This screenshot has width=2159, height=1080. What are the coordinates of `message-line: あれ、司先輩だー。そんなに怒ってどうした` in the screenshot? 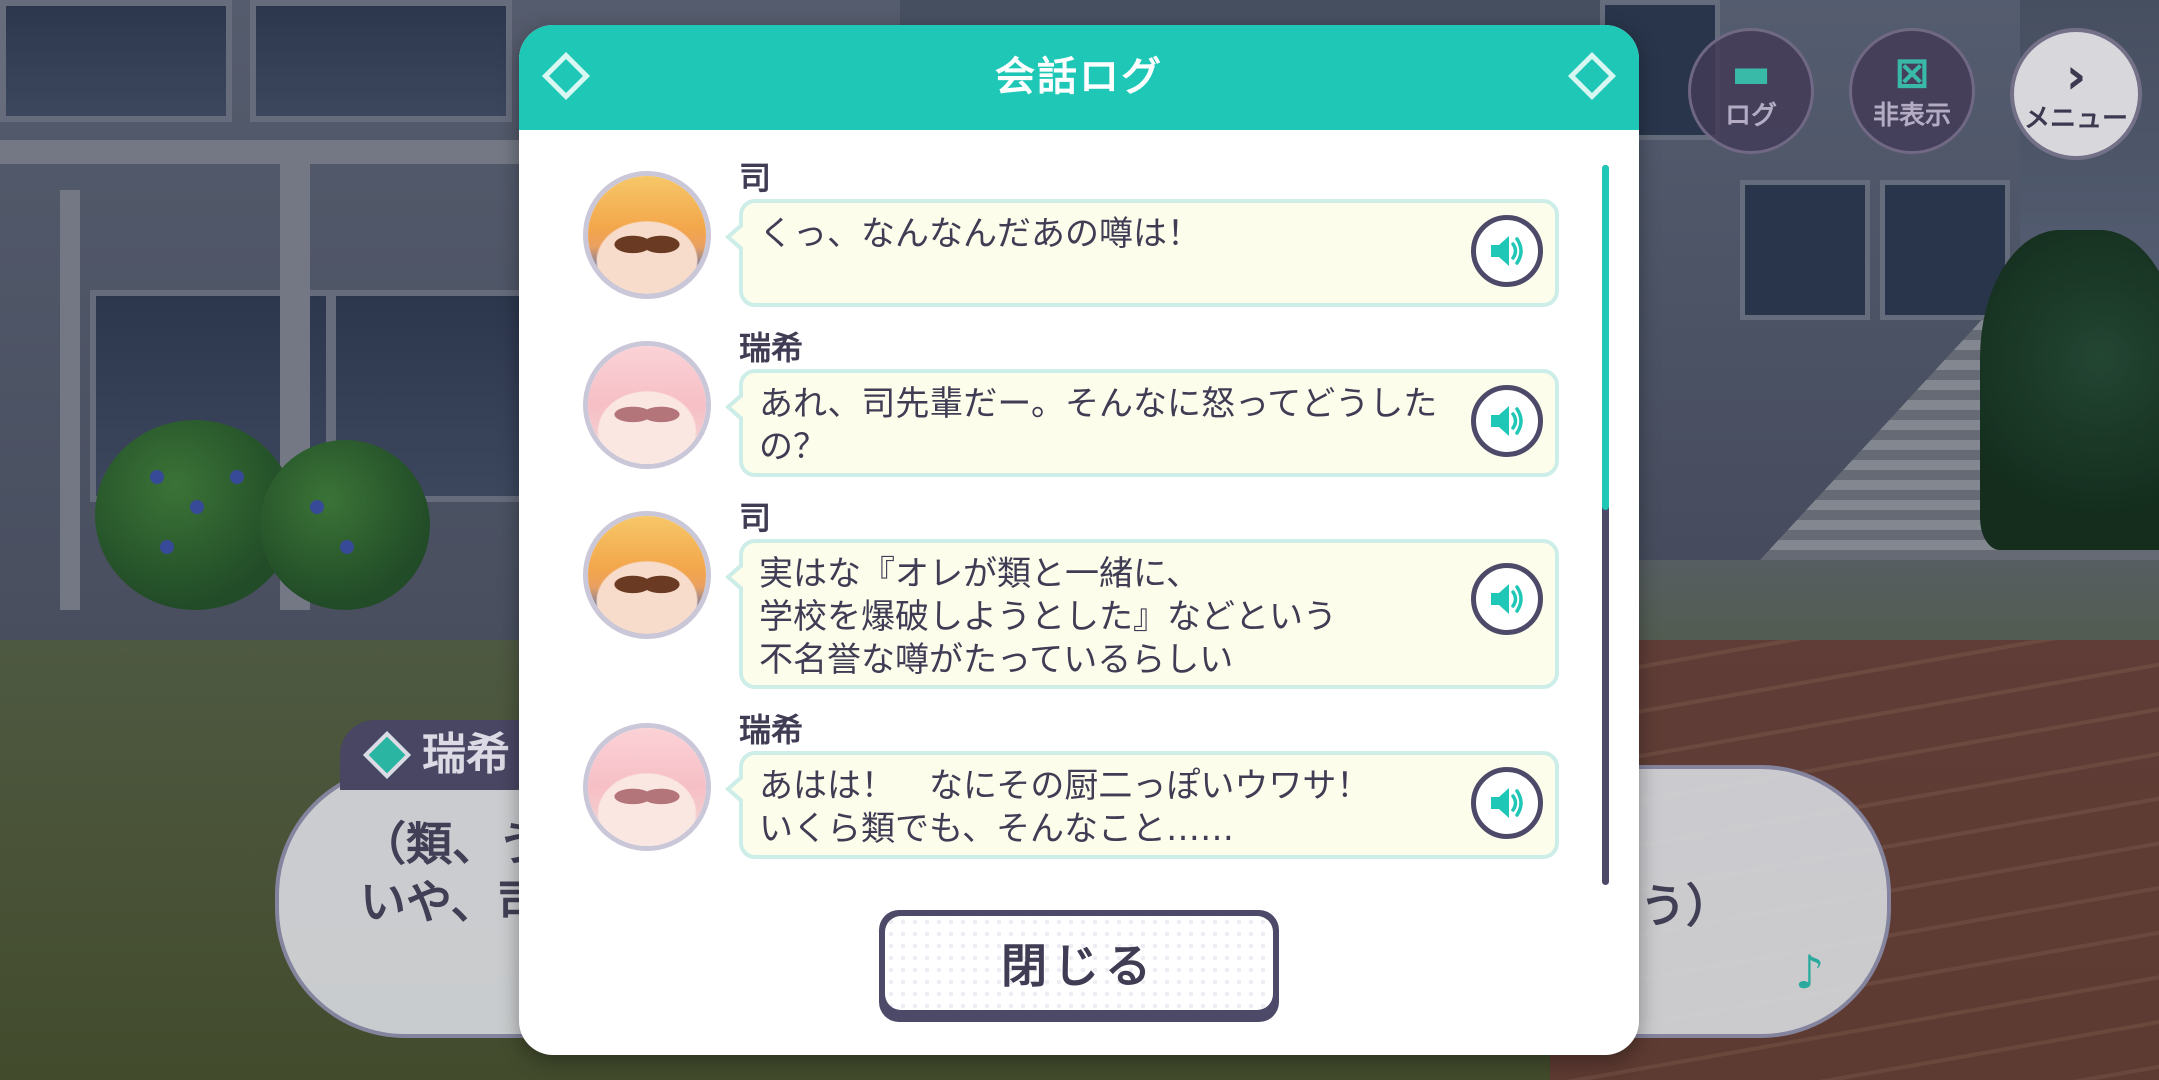 It's located at (1098, 404).